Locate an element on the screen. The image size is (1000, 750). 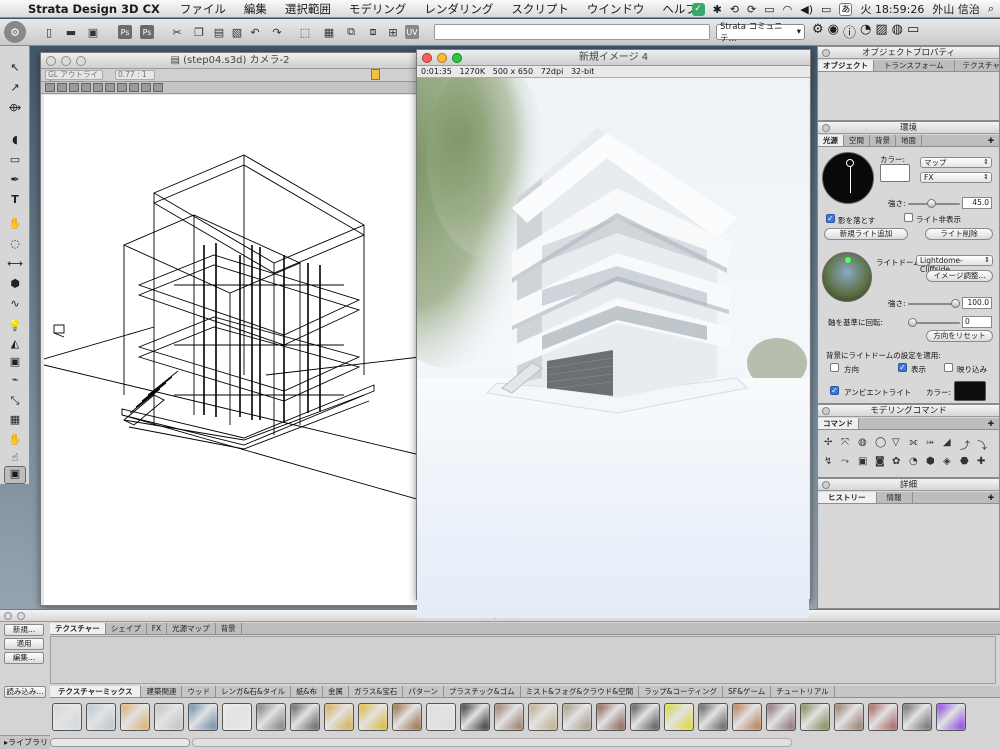
photoshop-layers-icon: Ps is located at coordinates (147, 32).